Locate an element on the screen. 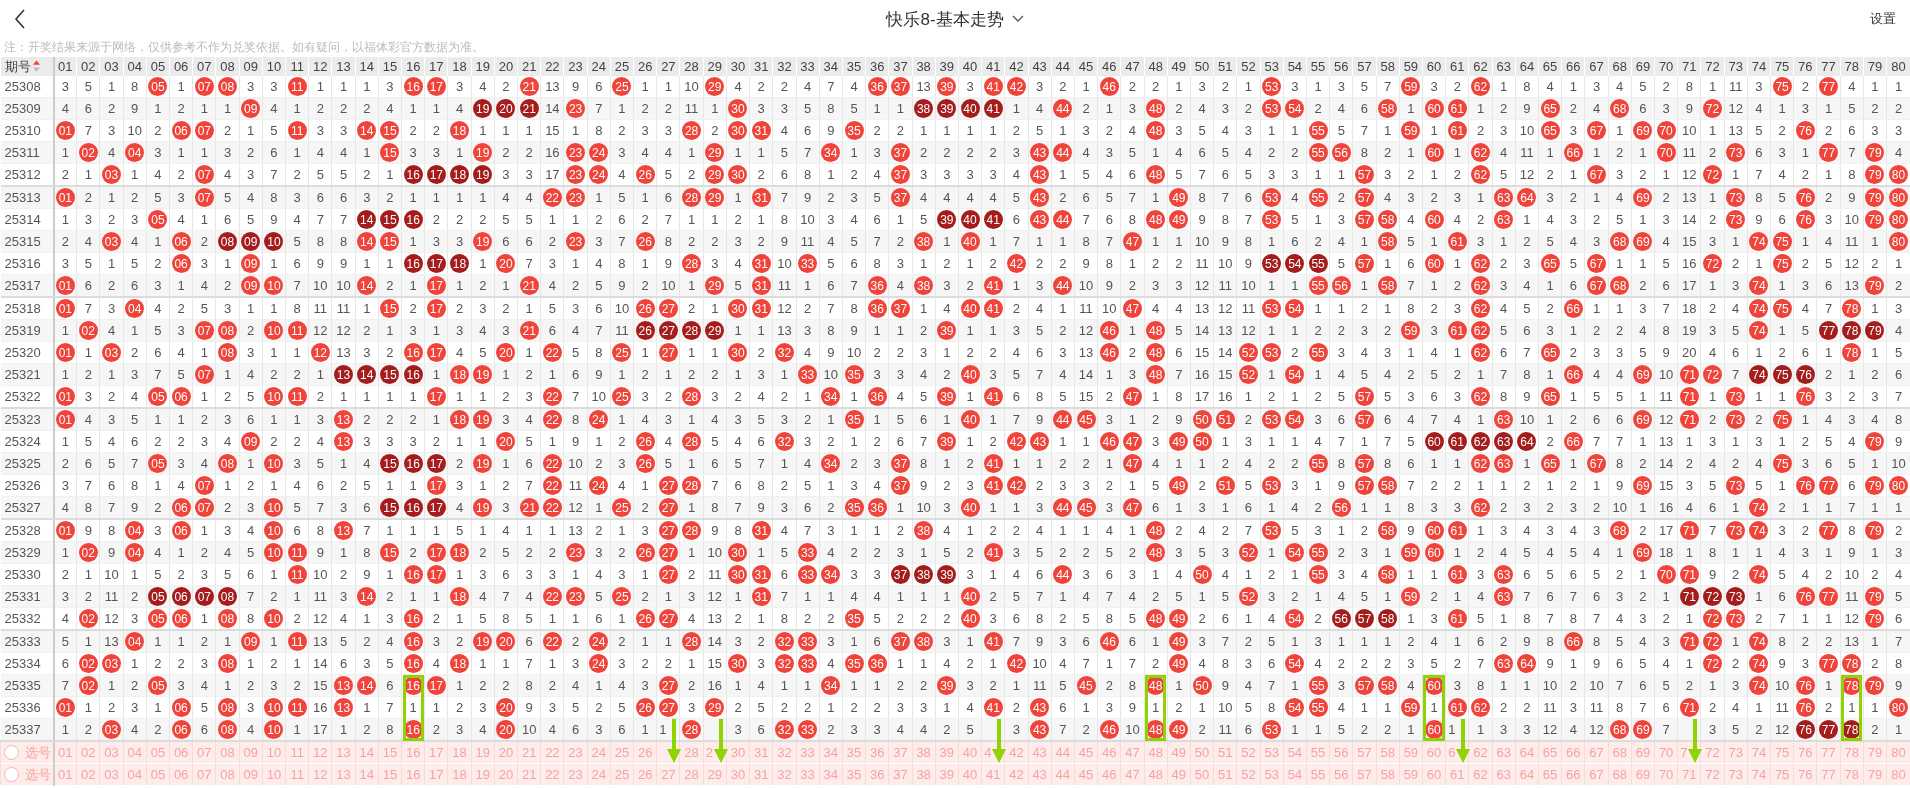  pick-number: 25 is located at coordinates (622, 774).